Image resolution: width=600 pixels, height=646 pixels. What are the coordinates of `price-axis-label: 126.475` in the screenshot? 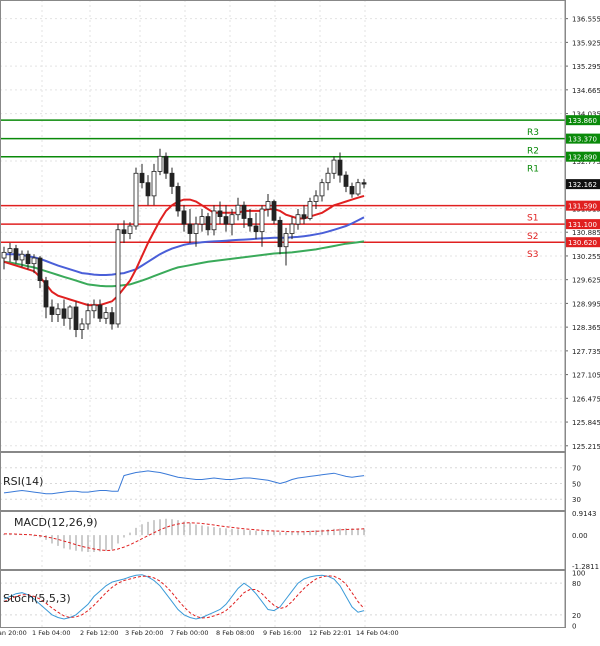 It's located at (586, 399).